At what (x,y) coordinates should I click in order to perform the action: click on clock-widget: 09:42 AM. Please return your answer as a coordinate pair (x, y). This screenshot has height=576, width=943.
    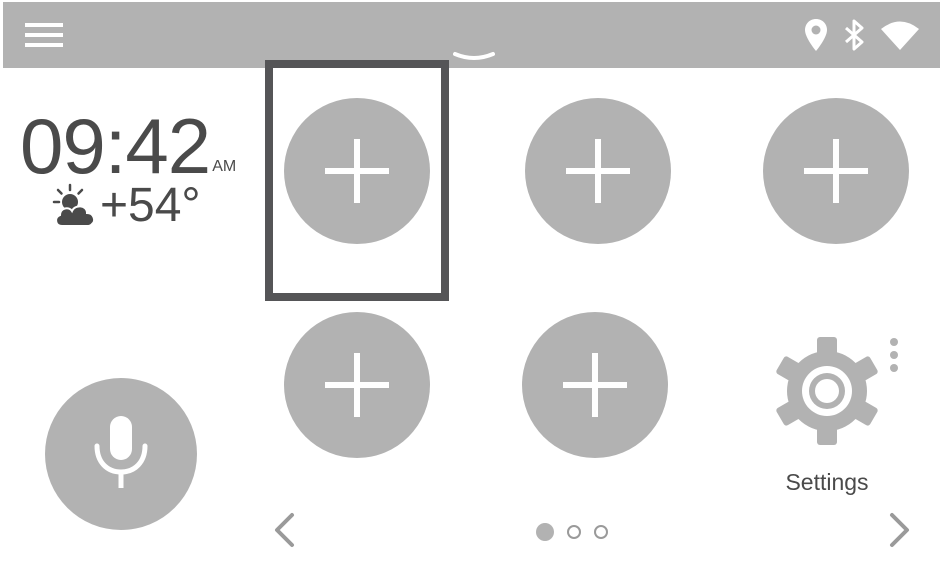
    Looking at the image, I should click on (128, 146).